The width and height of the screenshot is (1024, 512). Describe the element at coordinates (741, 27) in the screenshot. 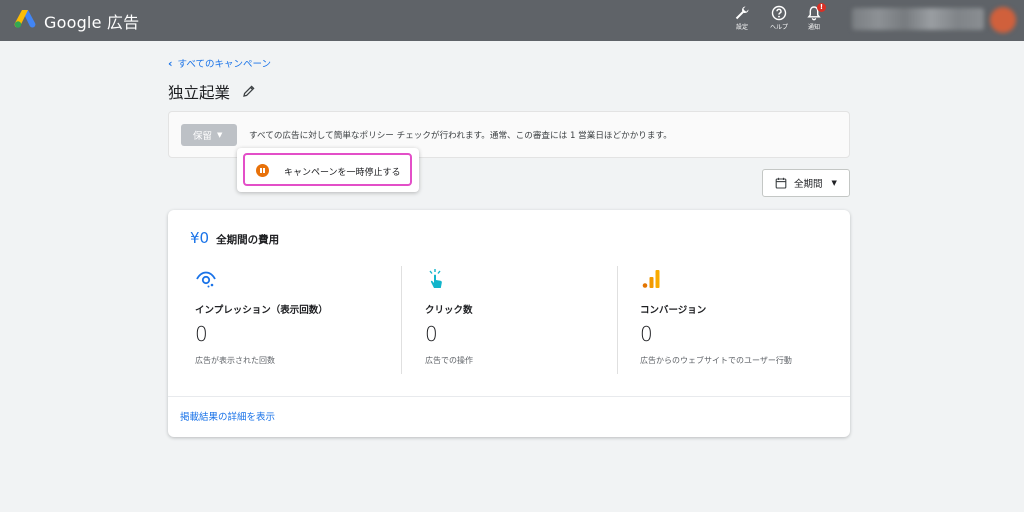

I see `settings-label: 設定` at that location.